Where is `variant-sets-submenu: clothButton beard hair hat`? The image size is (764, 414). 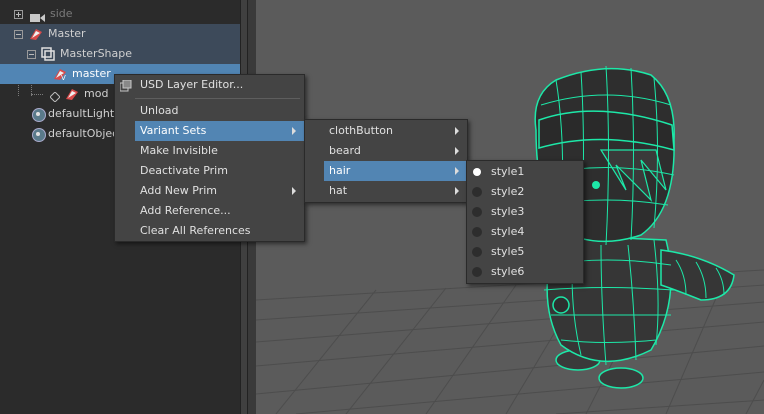
variant-sets-submenu: clothButton beard hair hat is located at coordinates (386, 161).